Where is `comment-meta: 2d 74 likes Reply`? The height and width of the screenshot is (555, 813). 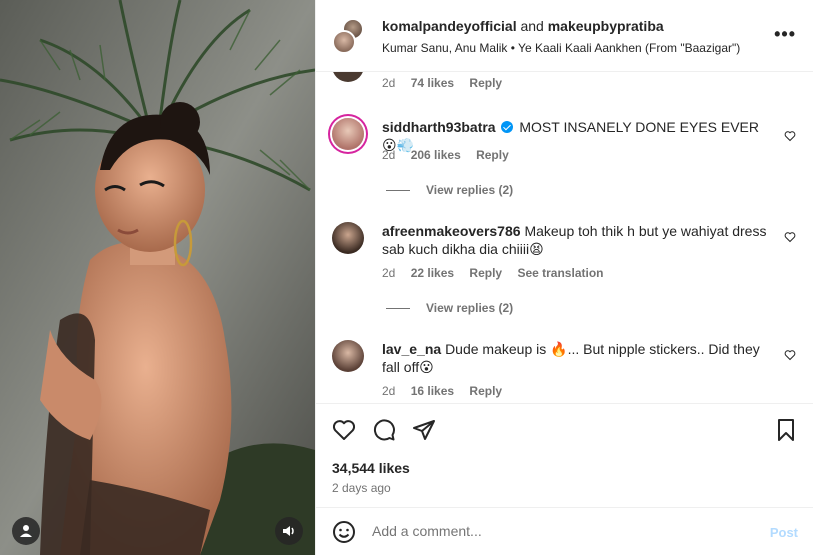 comment-meta: 2d 74 likes Reply is located at coordinates (448, 83).